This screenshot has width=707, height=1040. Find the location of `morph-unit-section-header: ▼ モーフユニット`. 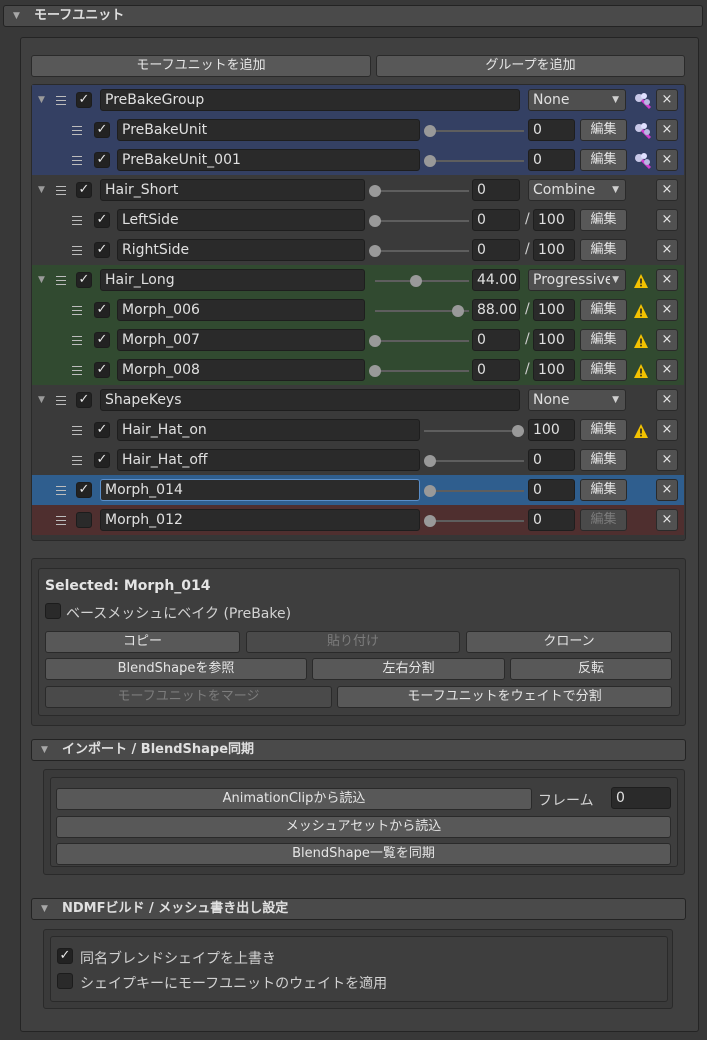

morph-unit-section-header: ▼ モーフユニット is located at coordinates (353, 16).